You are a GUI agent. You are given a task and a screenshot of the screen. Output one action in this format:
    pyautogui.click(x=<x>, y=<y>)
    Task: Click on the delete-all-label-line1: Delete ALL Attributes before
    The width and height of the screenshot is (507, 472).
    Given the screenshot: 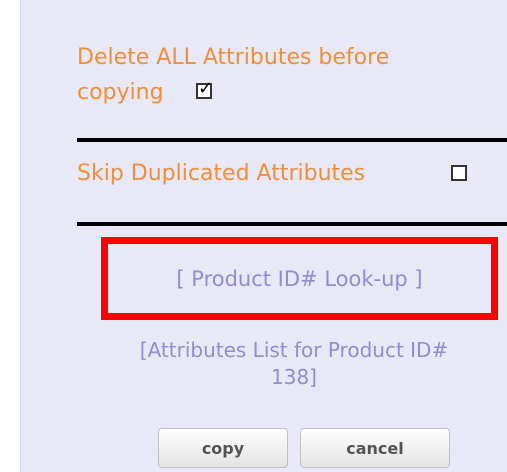 What is the action you would take?
    pyautogui.click(x=233, y=57)
    